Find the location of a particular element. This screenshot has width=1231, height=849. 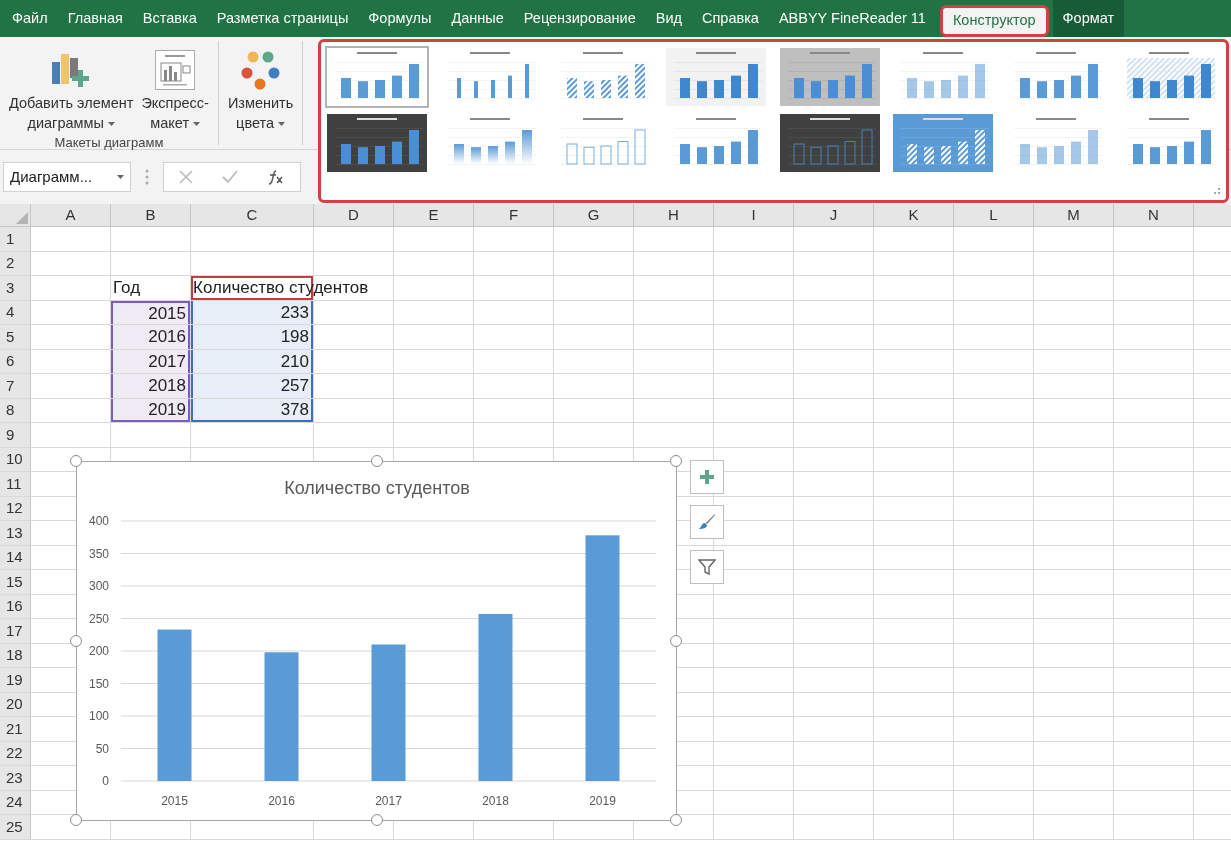

sheet-cell: 2018 is located at coordinates (150, 386).